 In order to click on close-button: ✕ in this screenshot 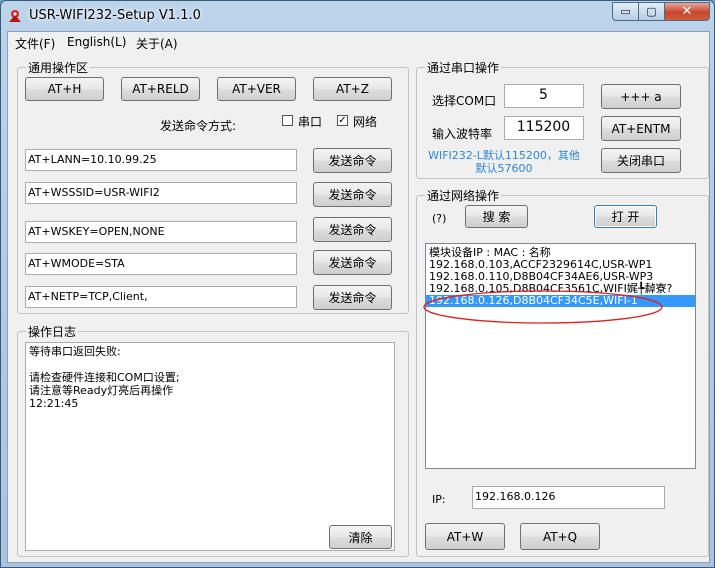, I will do `click(687, 11)`.